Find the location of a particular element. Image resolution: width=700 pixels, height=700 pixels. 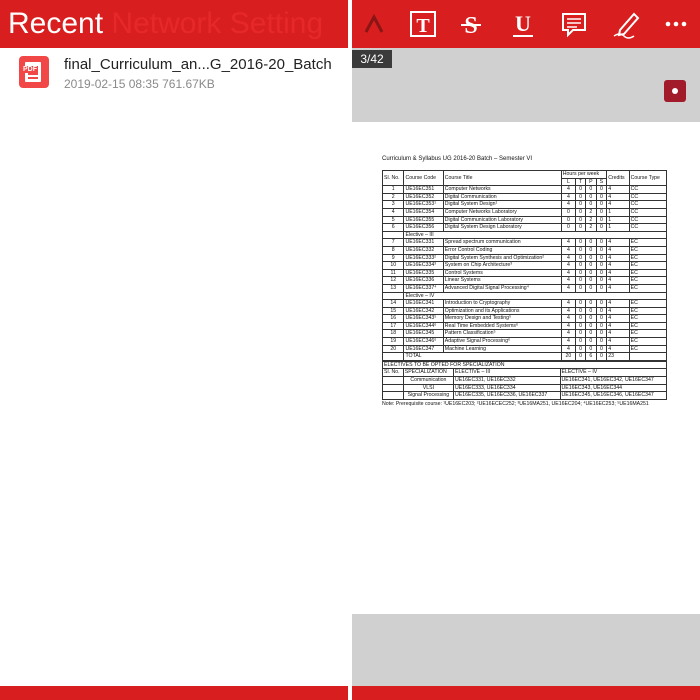

dot-icon is located at coordinates (675, 91).